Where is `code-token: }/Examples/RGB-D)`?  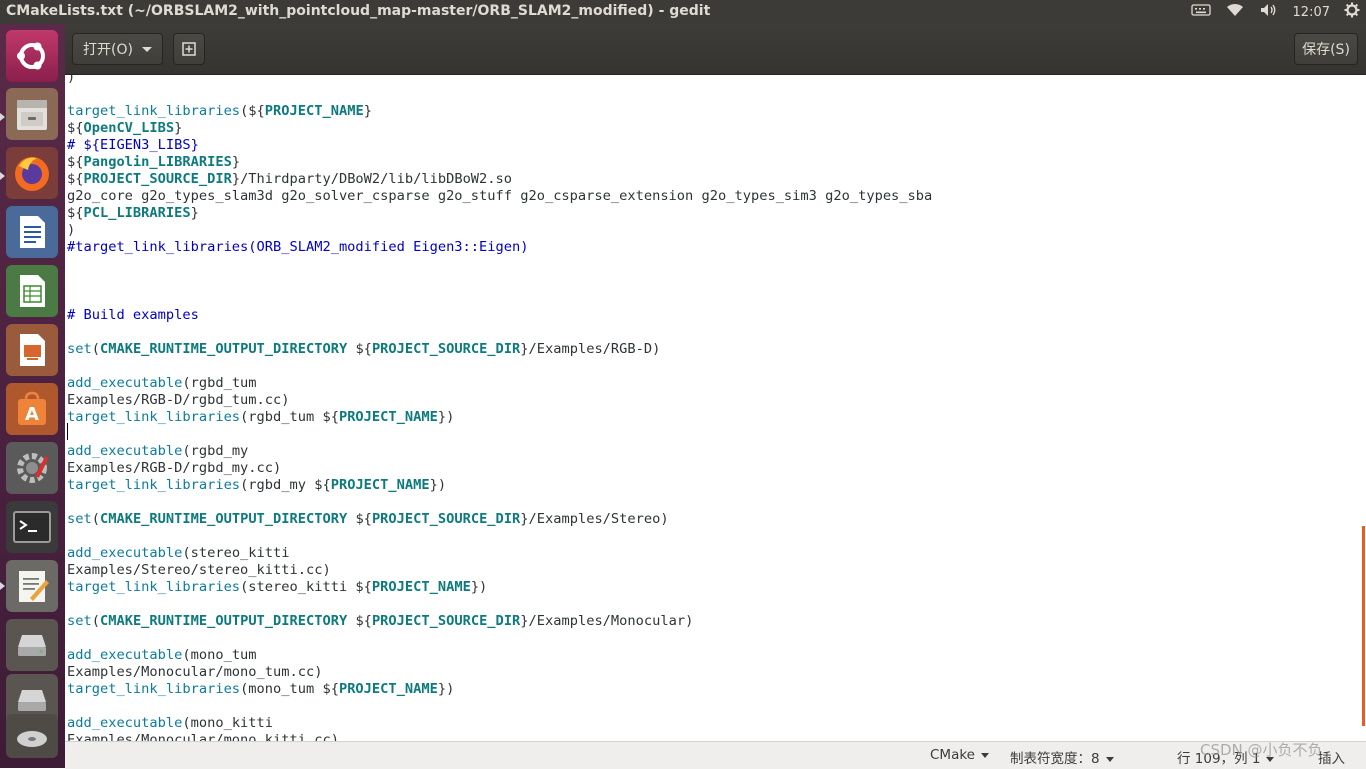
code-token: }/Examples/RGB-D) is located at coordinates (590, 349).